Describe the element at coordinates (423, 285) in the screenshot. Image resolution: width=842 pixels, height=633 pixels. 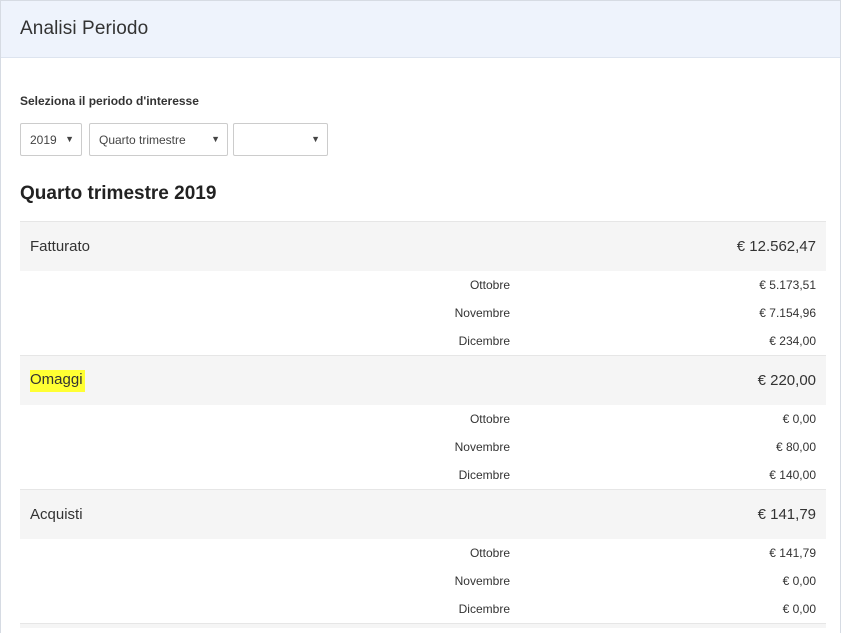
I see `table-row: Ottobre € 5.173,51` at that location.